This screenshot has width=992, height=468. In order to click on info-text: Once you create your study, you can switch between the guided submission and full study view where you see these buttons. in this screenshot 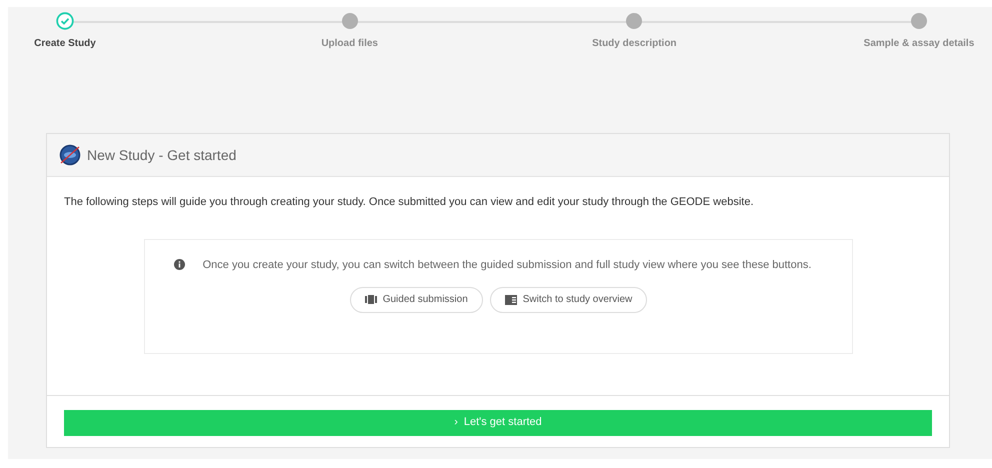, I will do `click(507, 265)`.